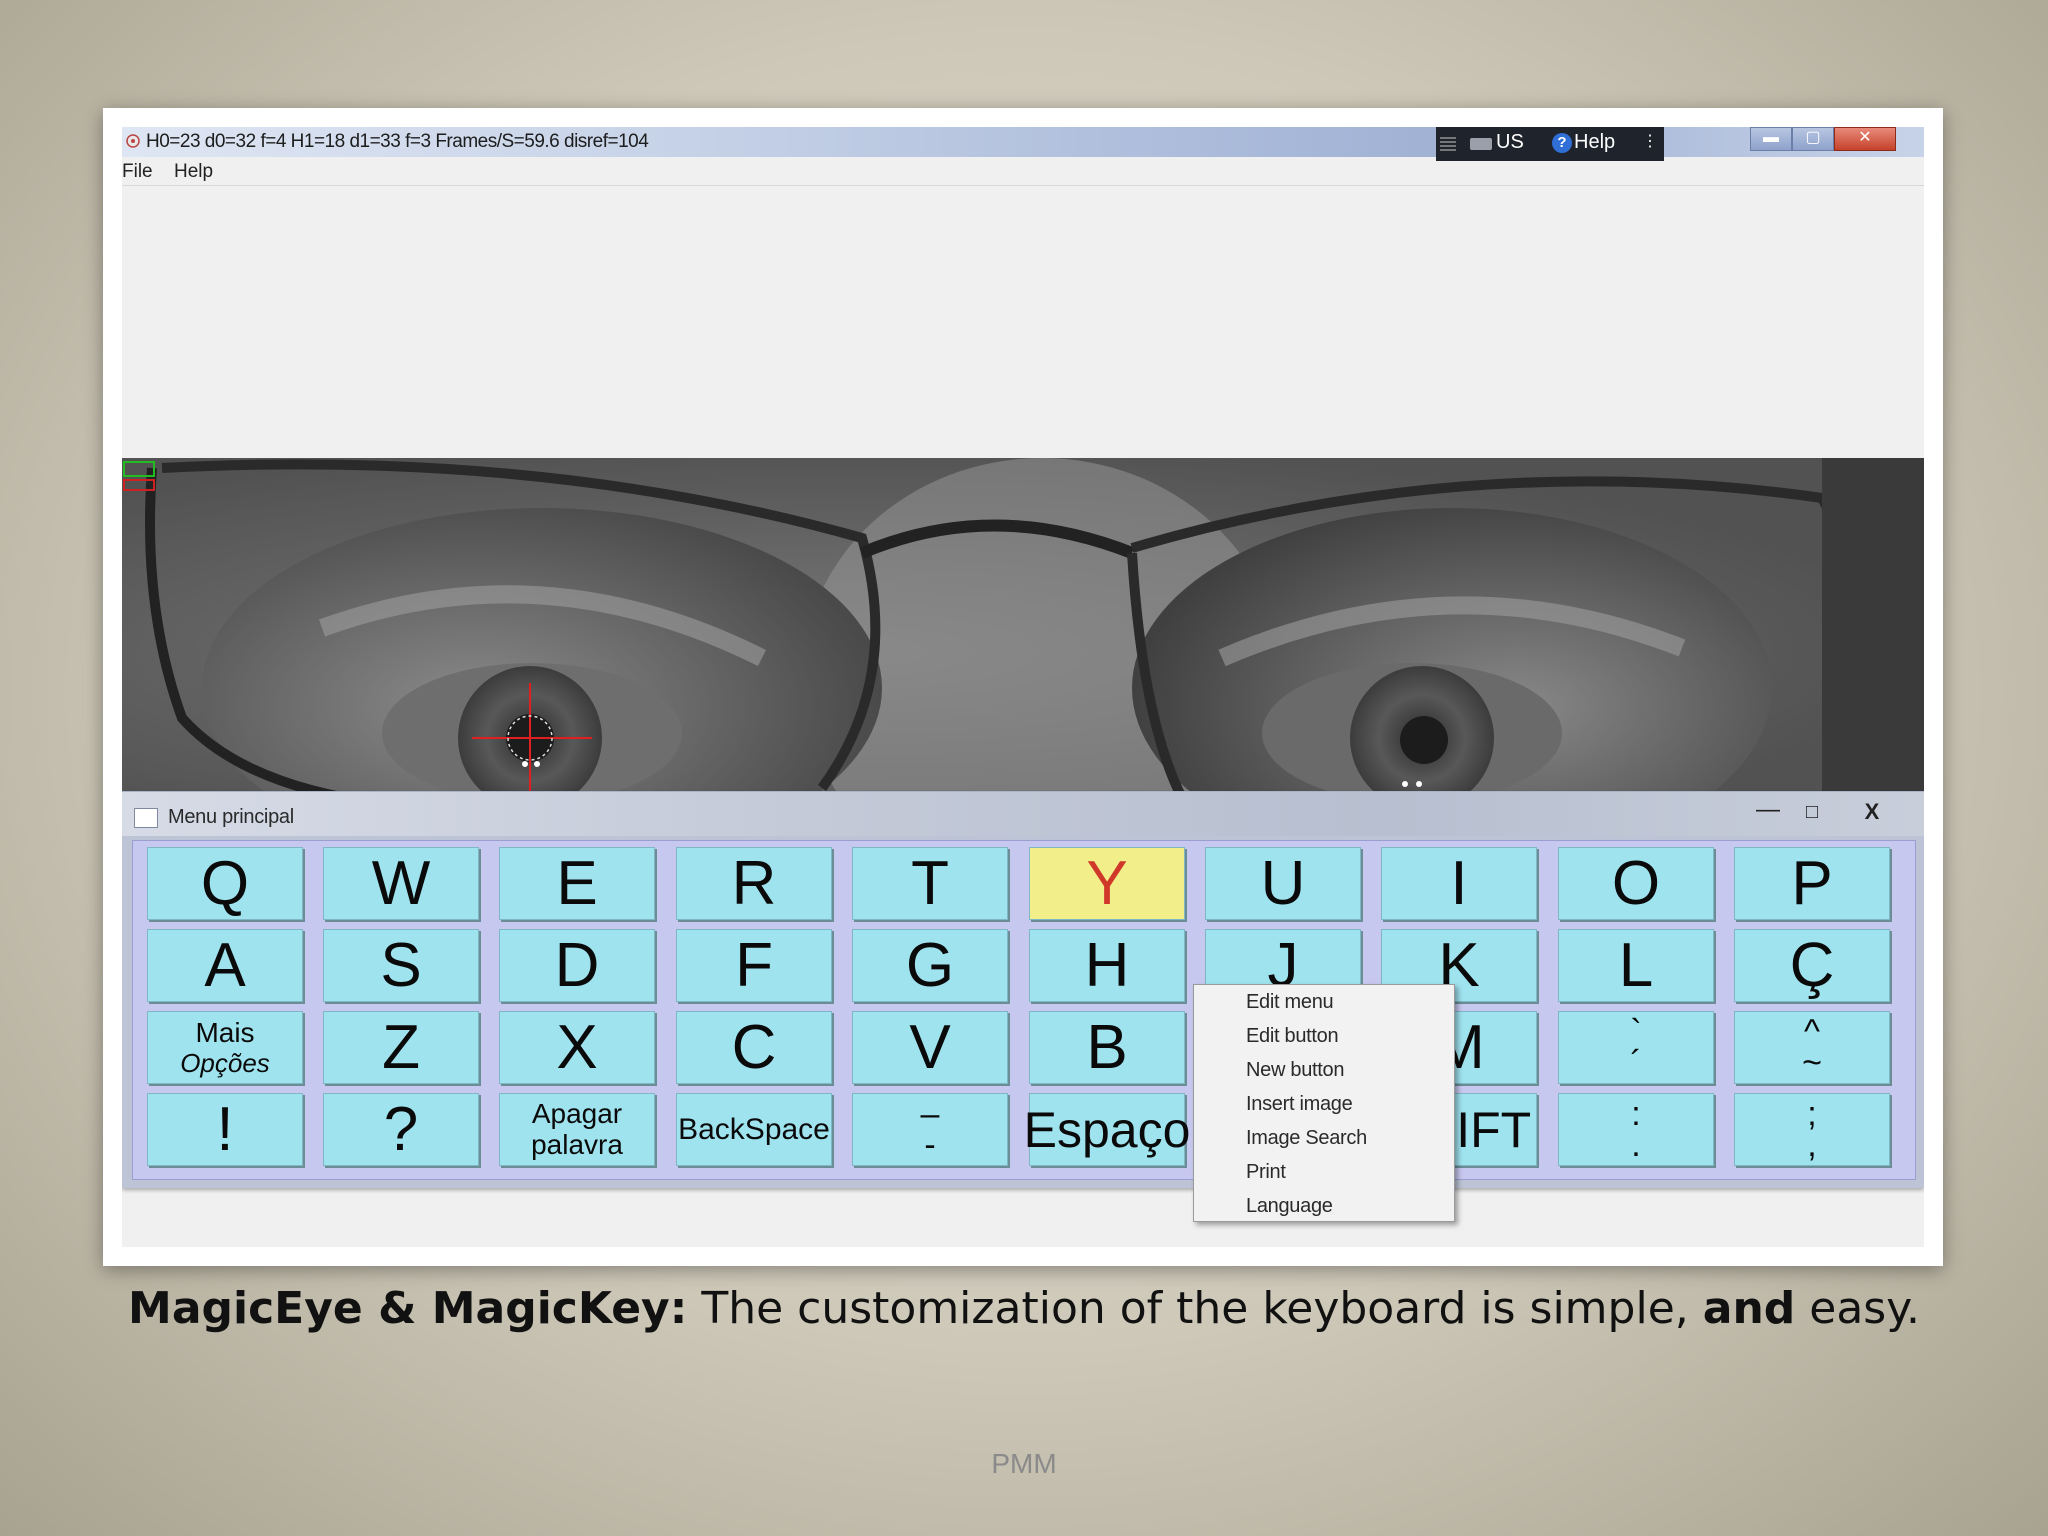 The height and width of the screenshot is (1536, 2048). What do you see at coordinates (1562, 143) in the screenshot?
I see `help-icon: ?` at bounding box center [1562, 143].